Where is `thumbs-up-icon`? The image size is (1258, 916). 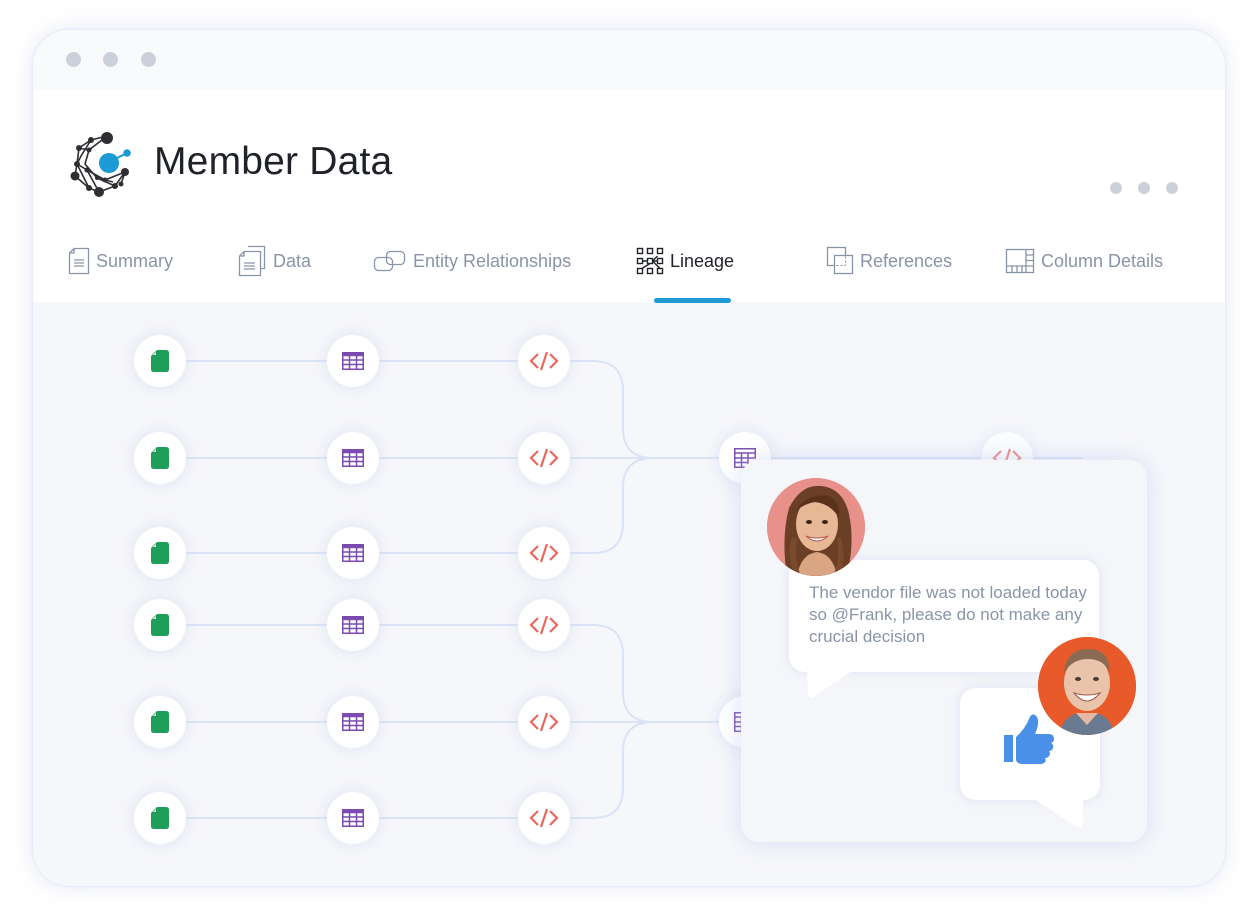 thumbs-up-icon is located at coordinates (1030, 740).